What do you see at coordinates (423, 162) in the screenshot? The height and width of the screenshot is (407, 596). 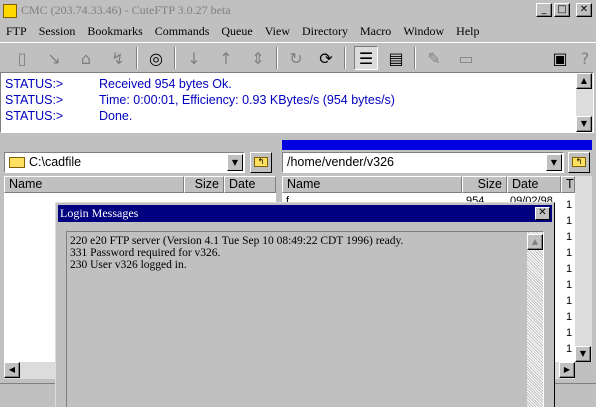 I see `remote-path-combo: /home/vender/v326 ▼` at bounding box center [423, 162].